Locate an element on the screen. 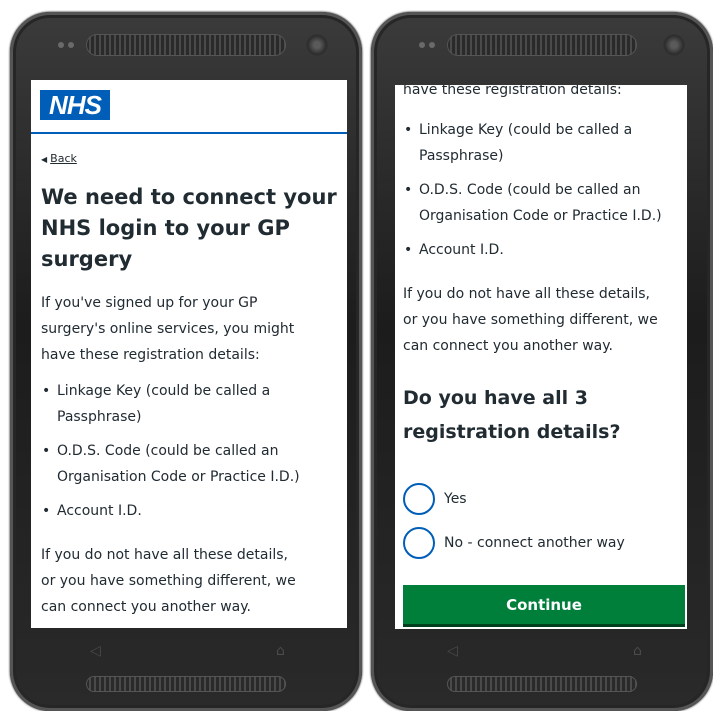  nhs-logo: NHS is located at coordinates (75, 105).